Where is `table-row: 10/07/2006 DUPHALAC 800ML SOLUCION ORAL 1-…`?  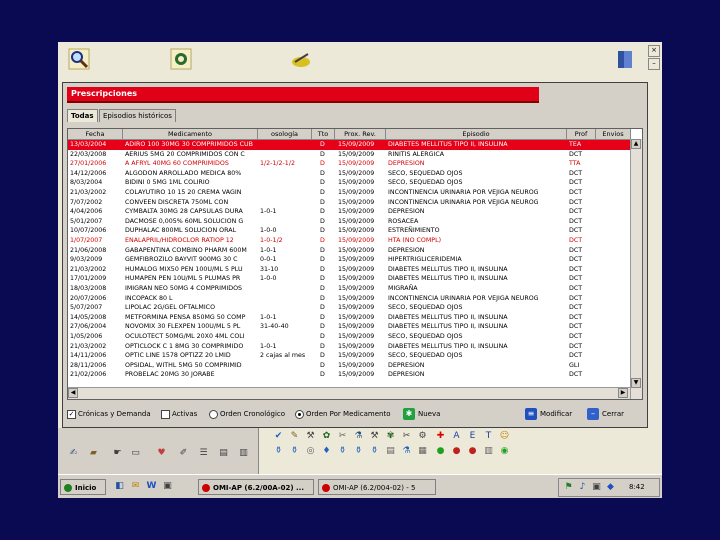 table-row: 10/07/2006 DUPHALAC 800ML SOLUCION ORAL 1-… is located at coordinates (349, 231).